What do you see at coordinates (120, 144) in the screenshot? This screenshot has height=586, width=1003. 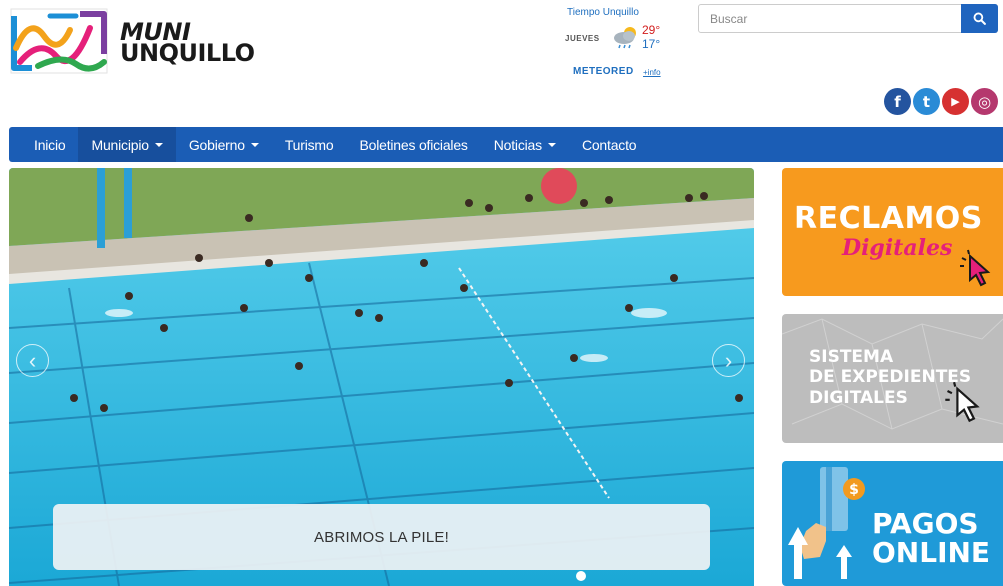 I see `nav-item-label: Municipio` at bounding box center [120, 144].